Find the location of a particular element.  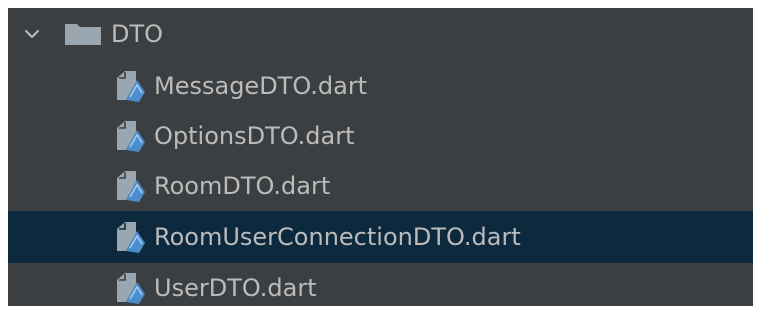

file-label: OptionsDTO.dart is located at coordinates (254, 136).